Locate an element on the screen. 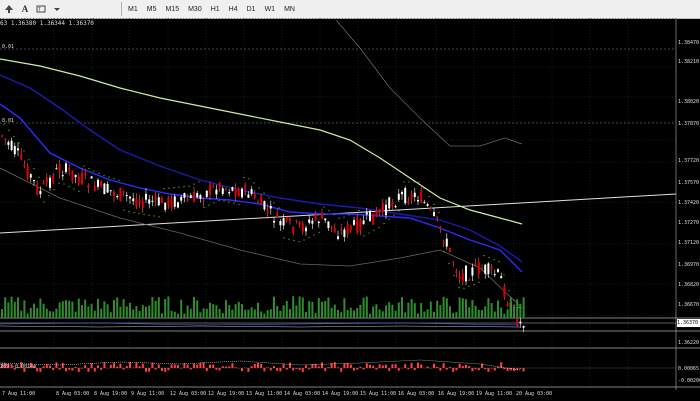 The image size is (700, 401). time-axis-label: 14 Aug 19:00 is located at coordinates (340, 394).